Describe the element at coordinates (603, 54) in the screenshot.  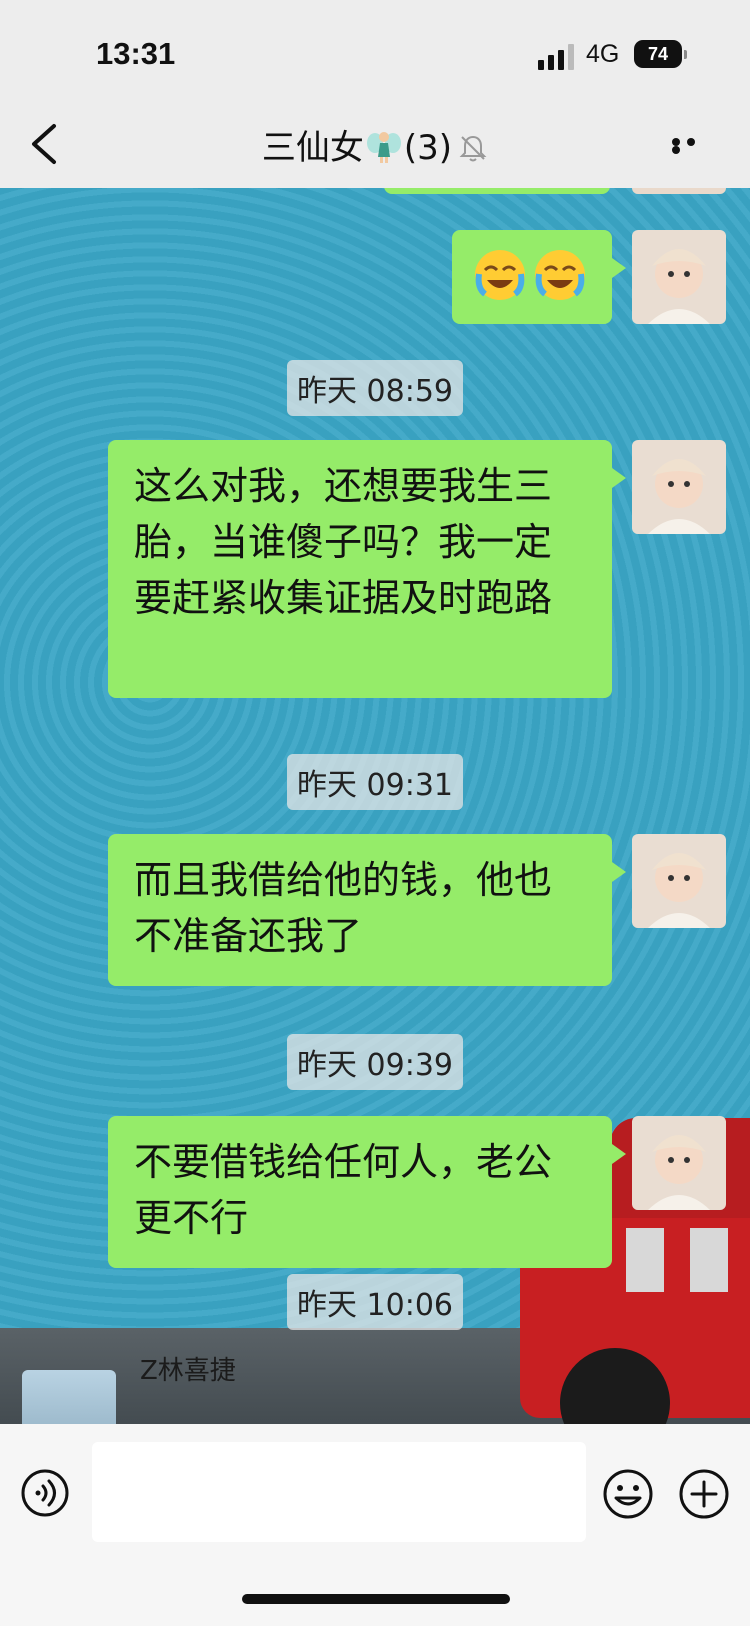
I see `network-type: 4G` at that location.